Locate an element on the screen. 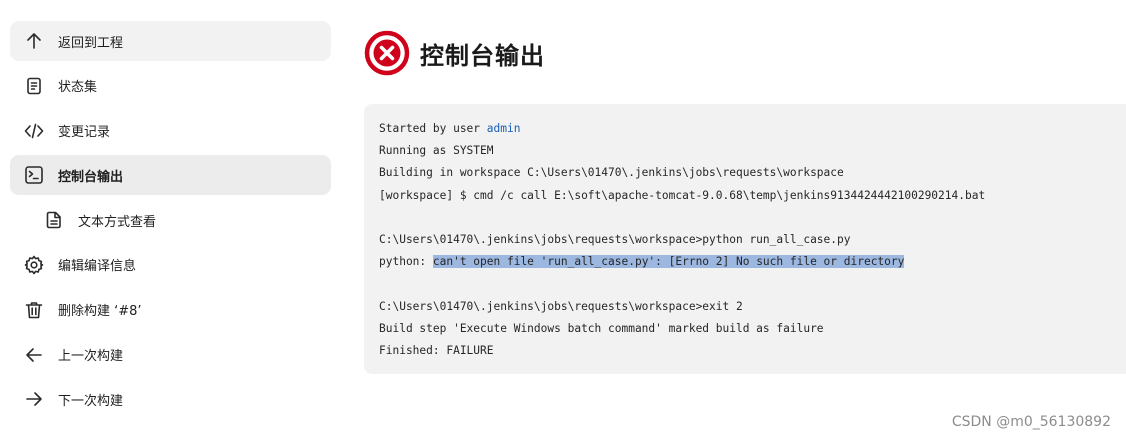  sidebar-item-view-as-text: 文本方式查看 is located at coordinates (170, 220).